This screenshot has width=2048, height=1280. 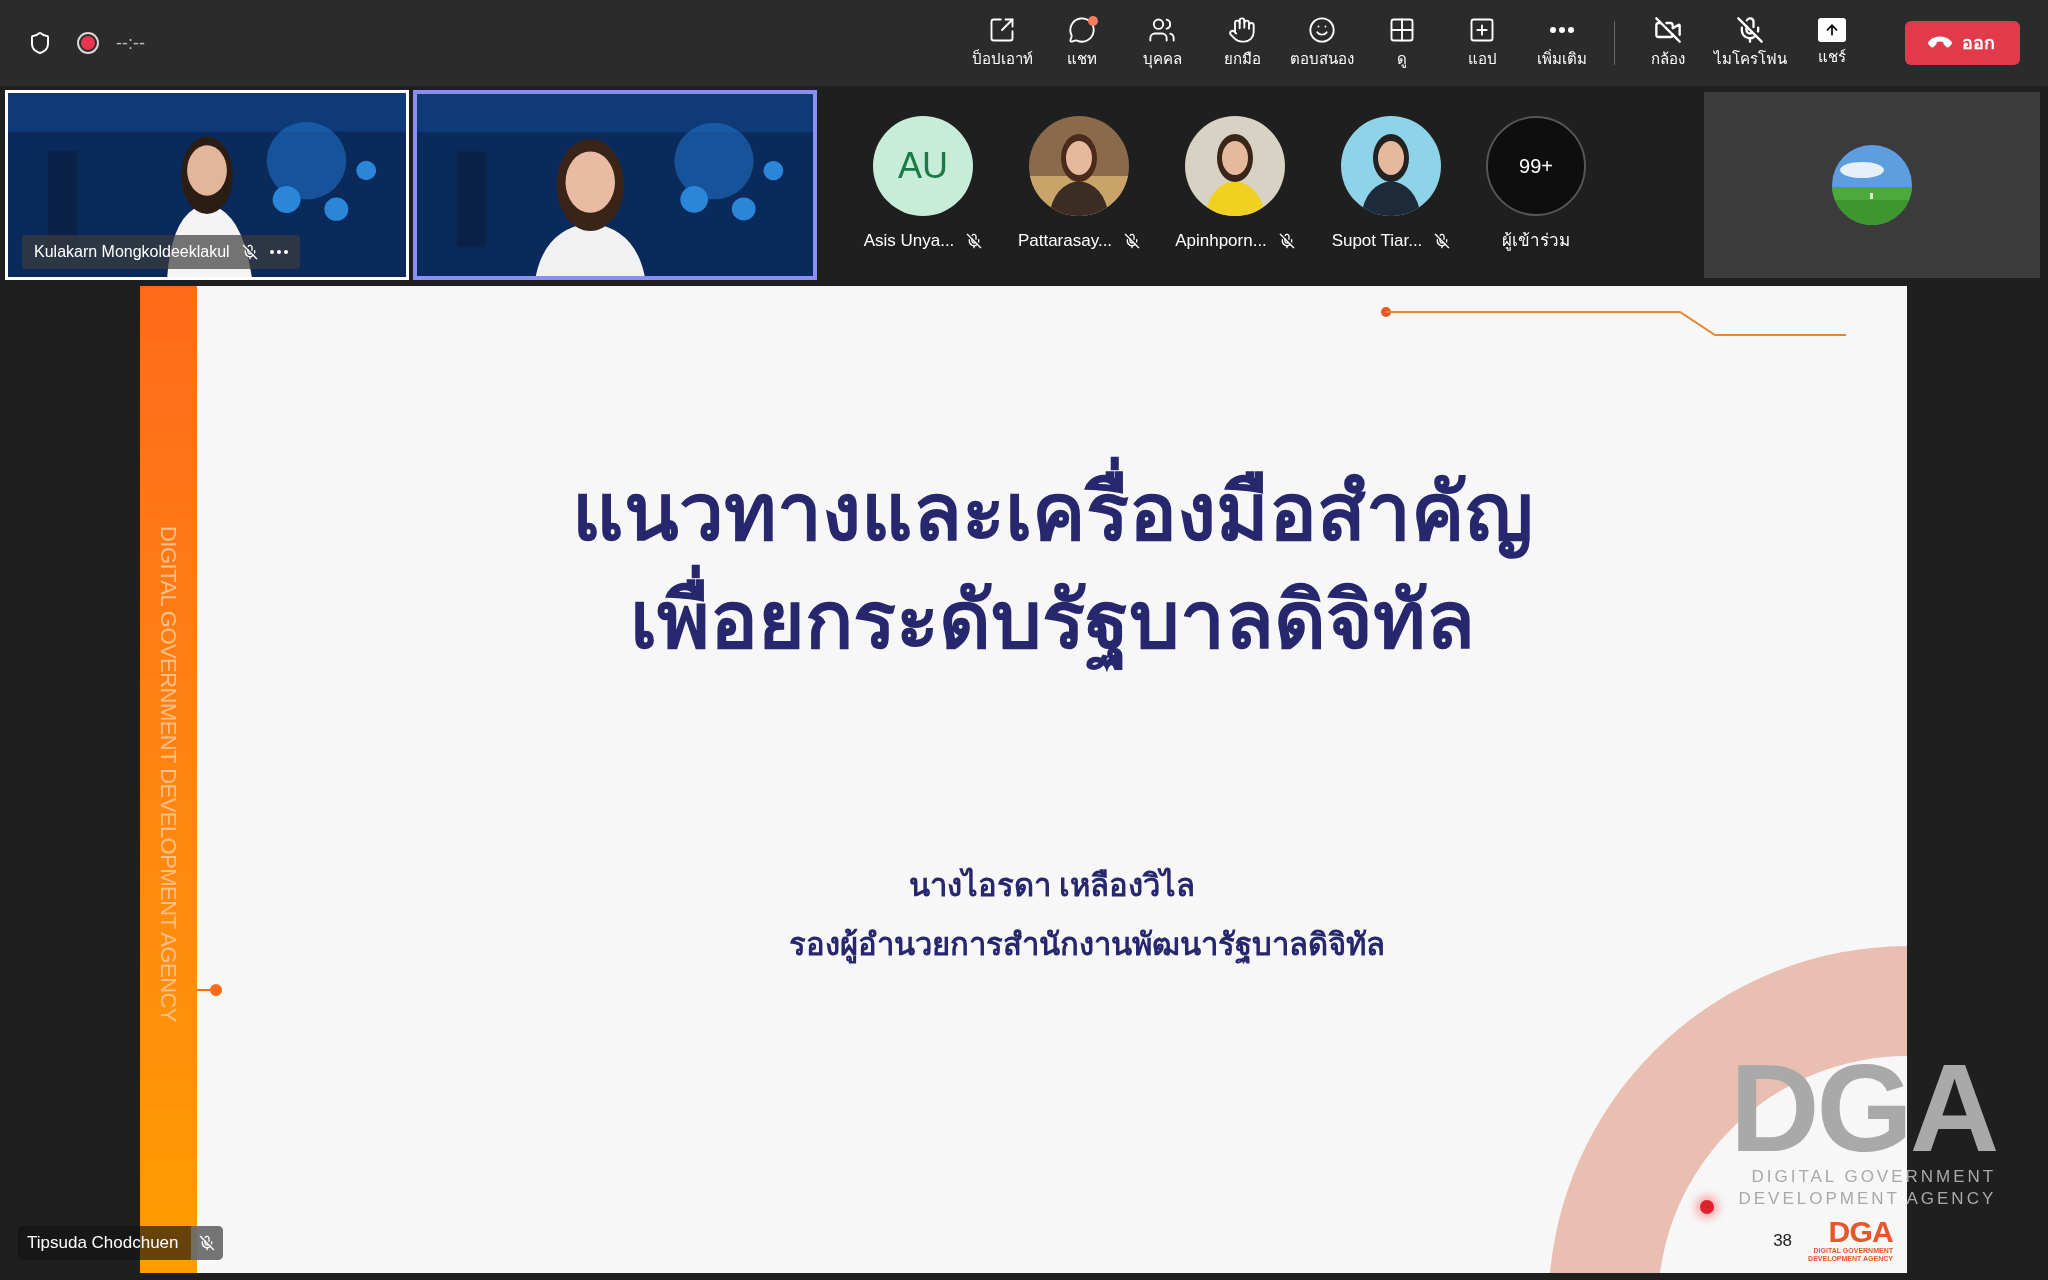 I want to click on chat-icon, so click(x=1082, y=29).